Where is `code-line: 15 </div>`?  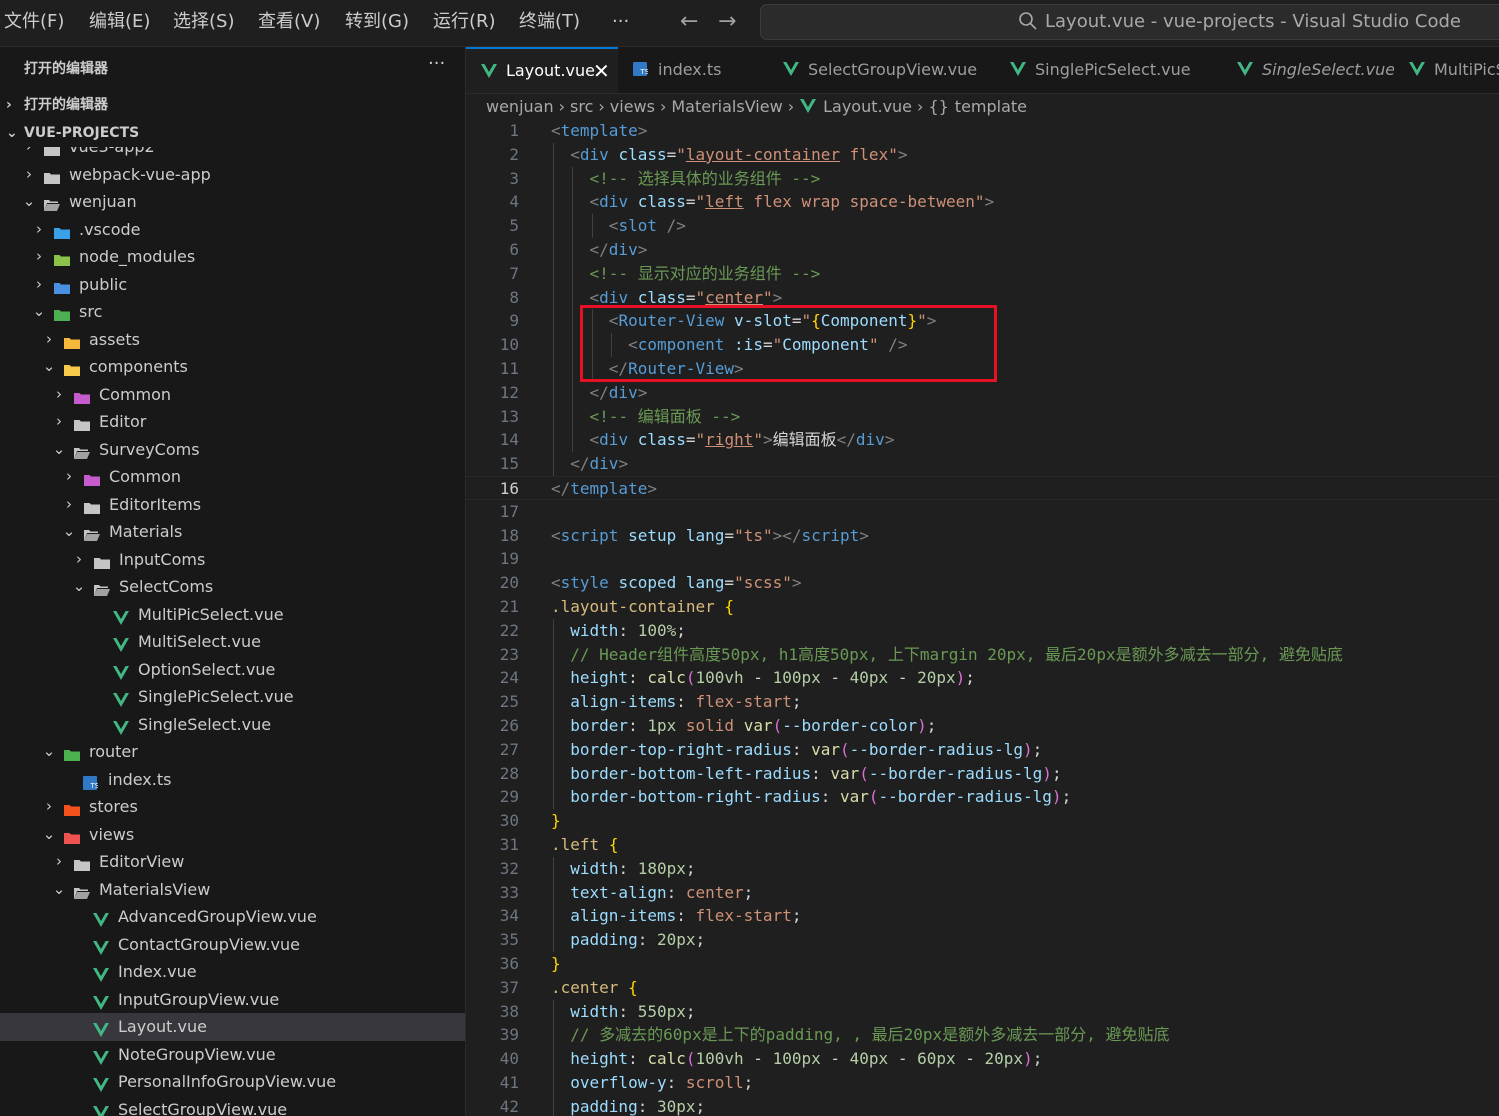
code-line: 15 </div> is located at coordinates (982, 464).